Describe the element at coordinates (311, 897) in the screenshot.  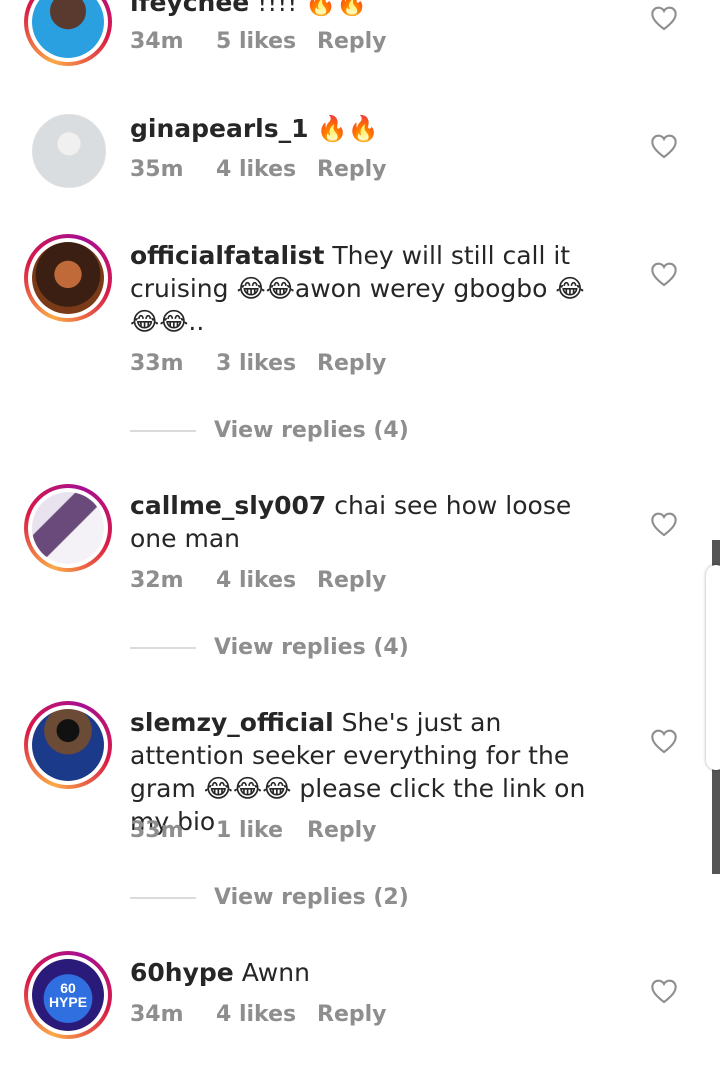
I see `view-replies-label: View replies (2)` at that location.